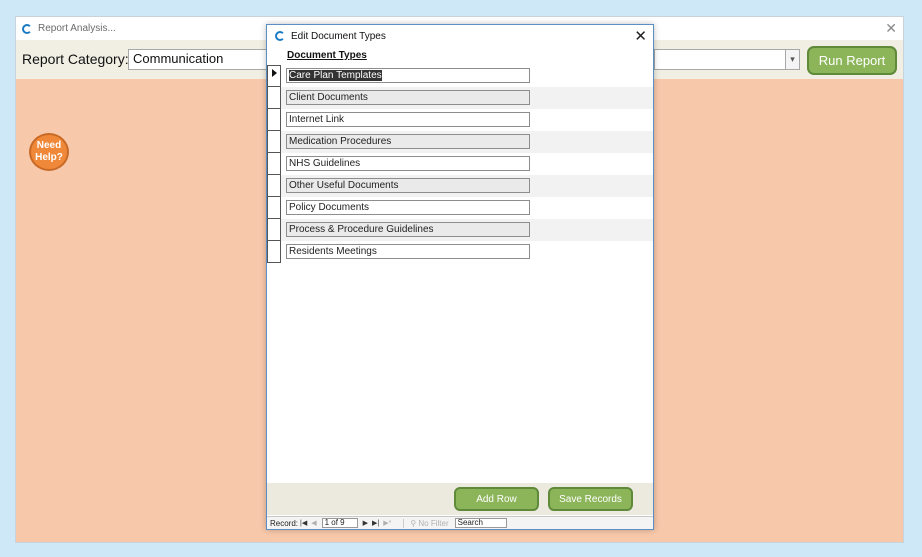 The height and width of the screenshot is (557, 922). Describe the element at coordinates (387, 523) in the screenshot. I see `new-record-icon: ▶*` at that location.